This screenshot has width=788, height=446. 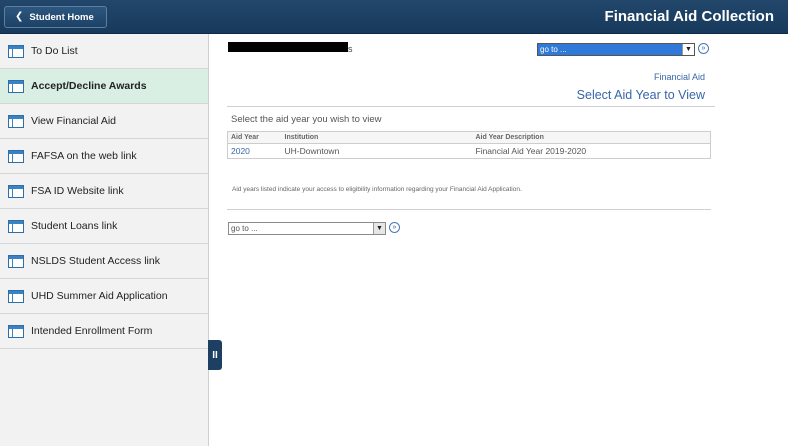 What do you see at coordinates (531, 151) in the screenshot?
I see `description-cell: Financial Aid Year 2019-2020` at bounding box center [531, 151].